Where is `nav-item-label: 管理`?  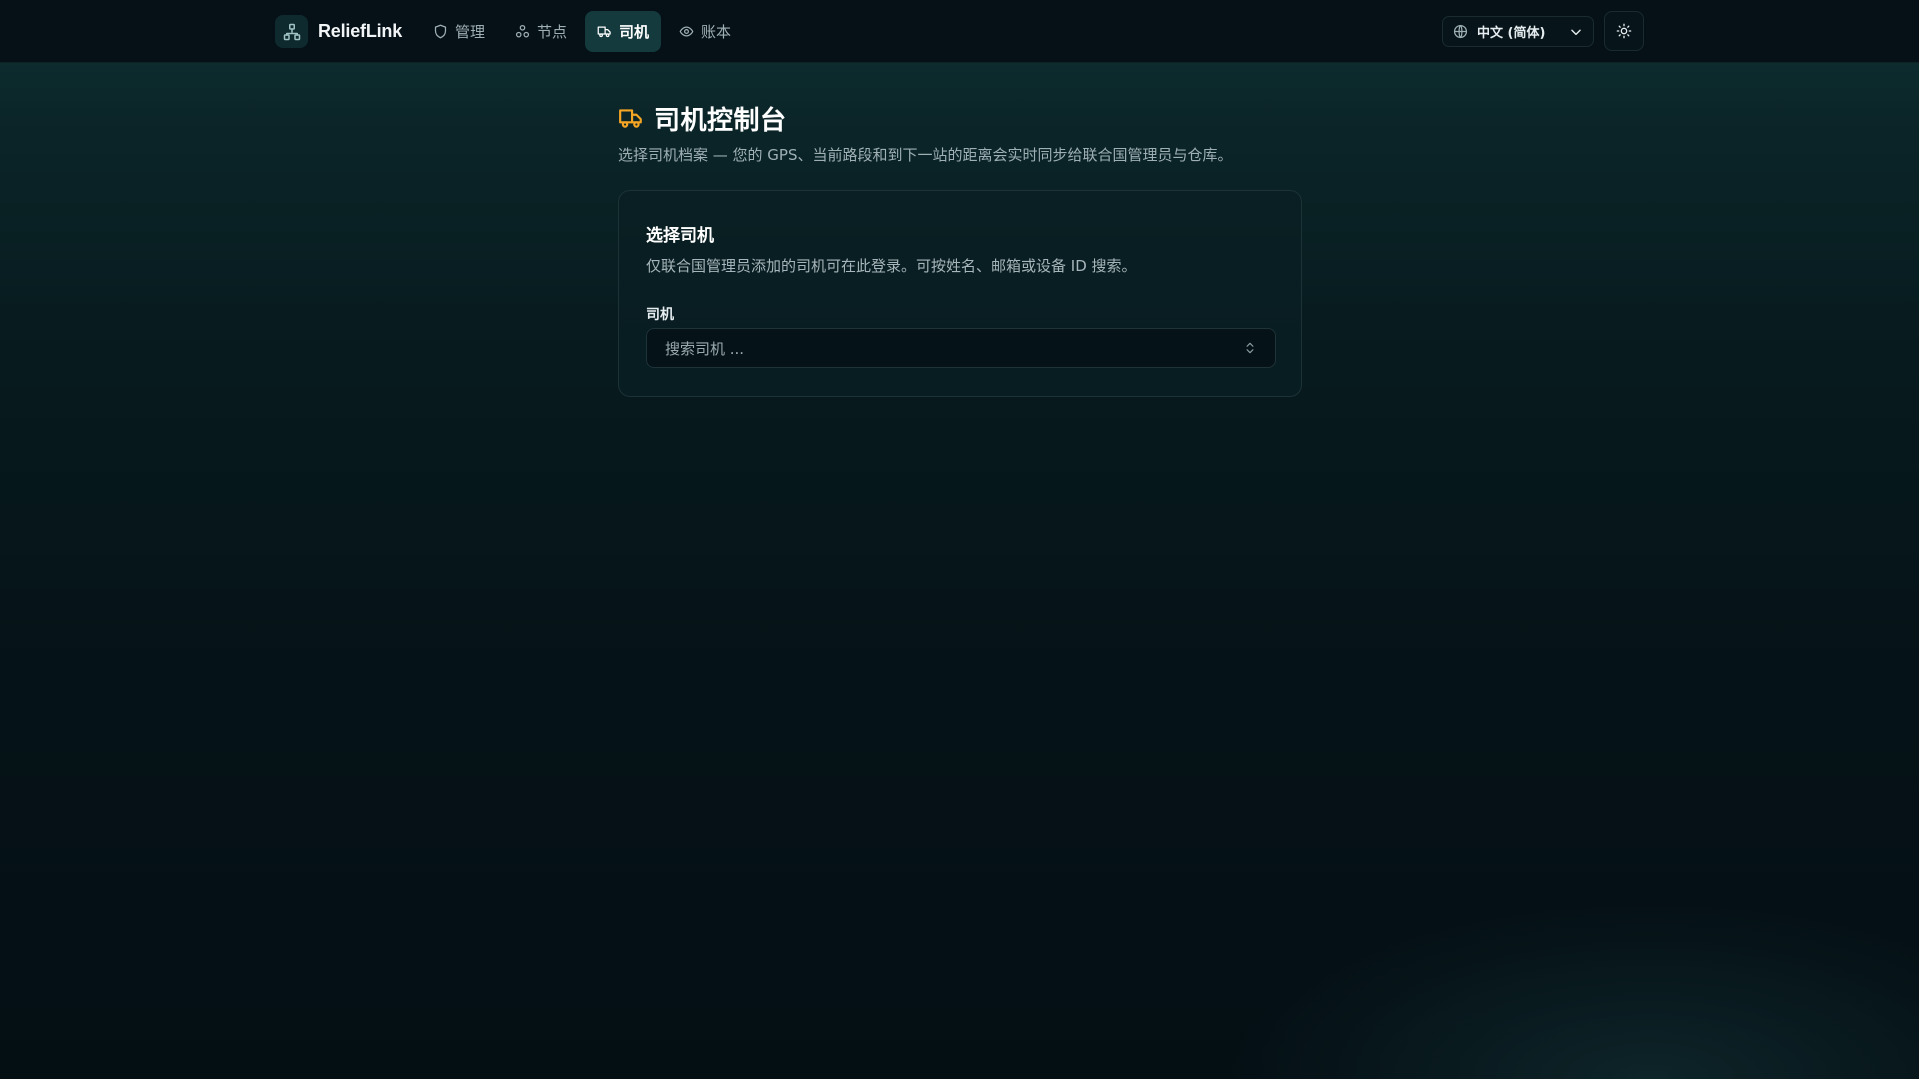 nav-item-label: 管理 is located at coordinates (470, 32).